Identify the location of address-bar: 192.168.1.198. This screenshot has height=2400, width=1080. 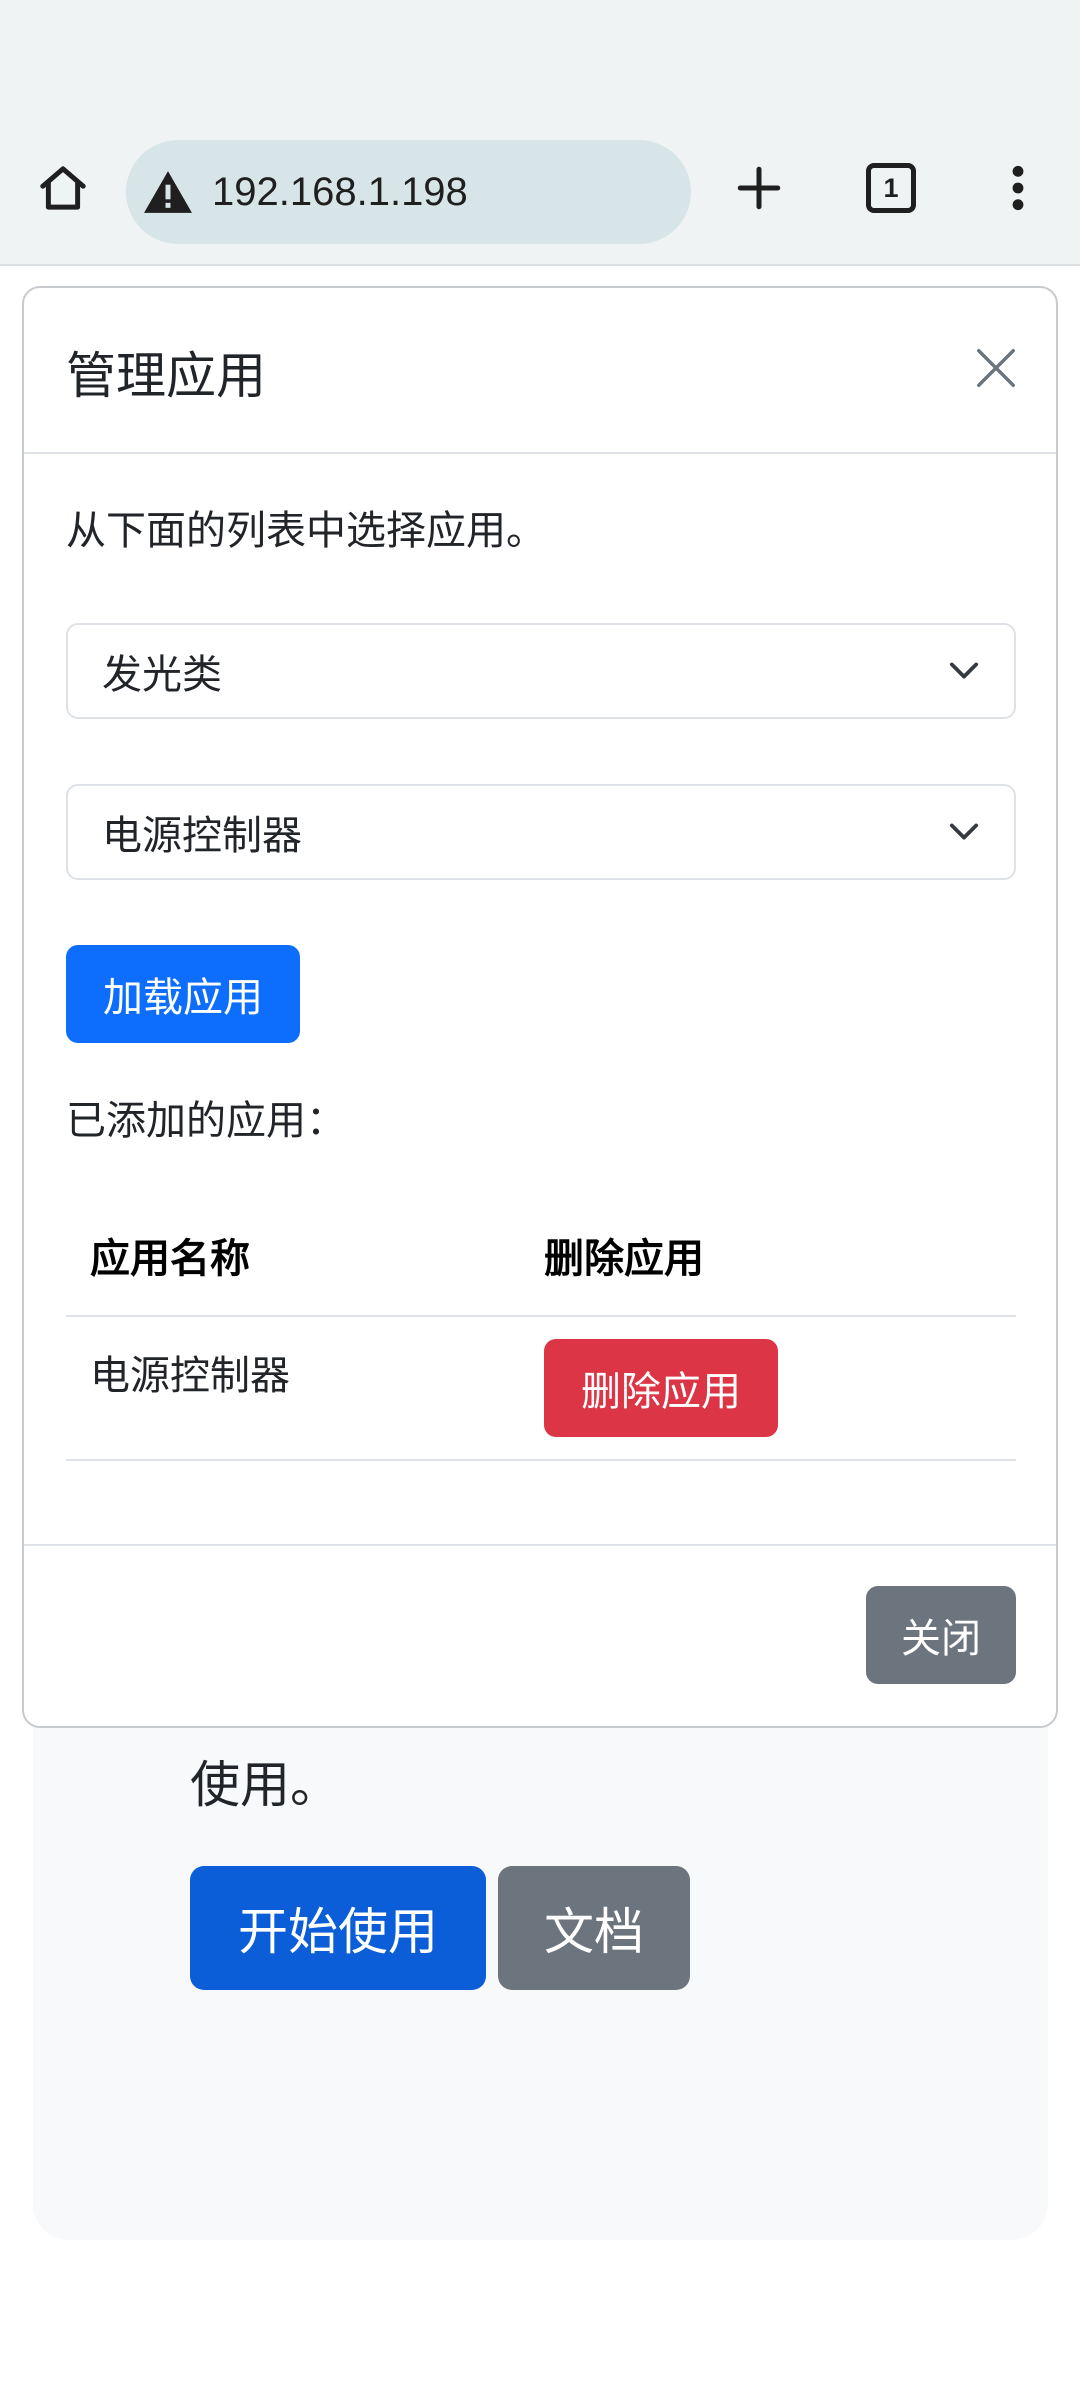
(408, 192).